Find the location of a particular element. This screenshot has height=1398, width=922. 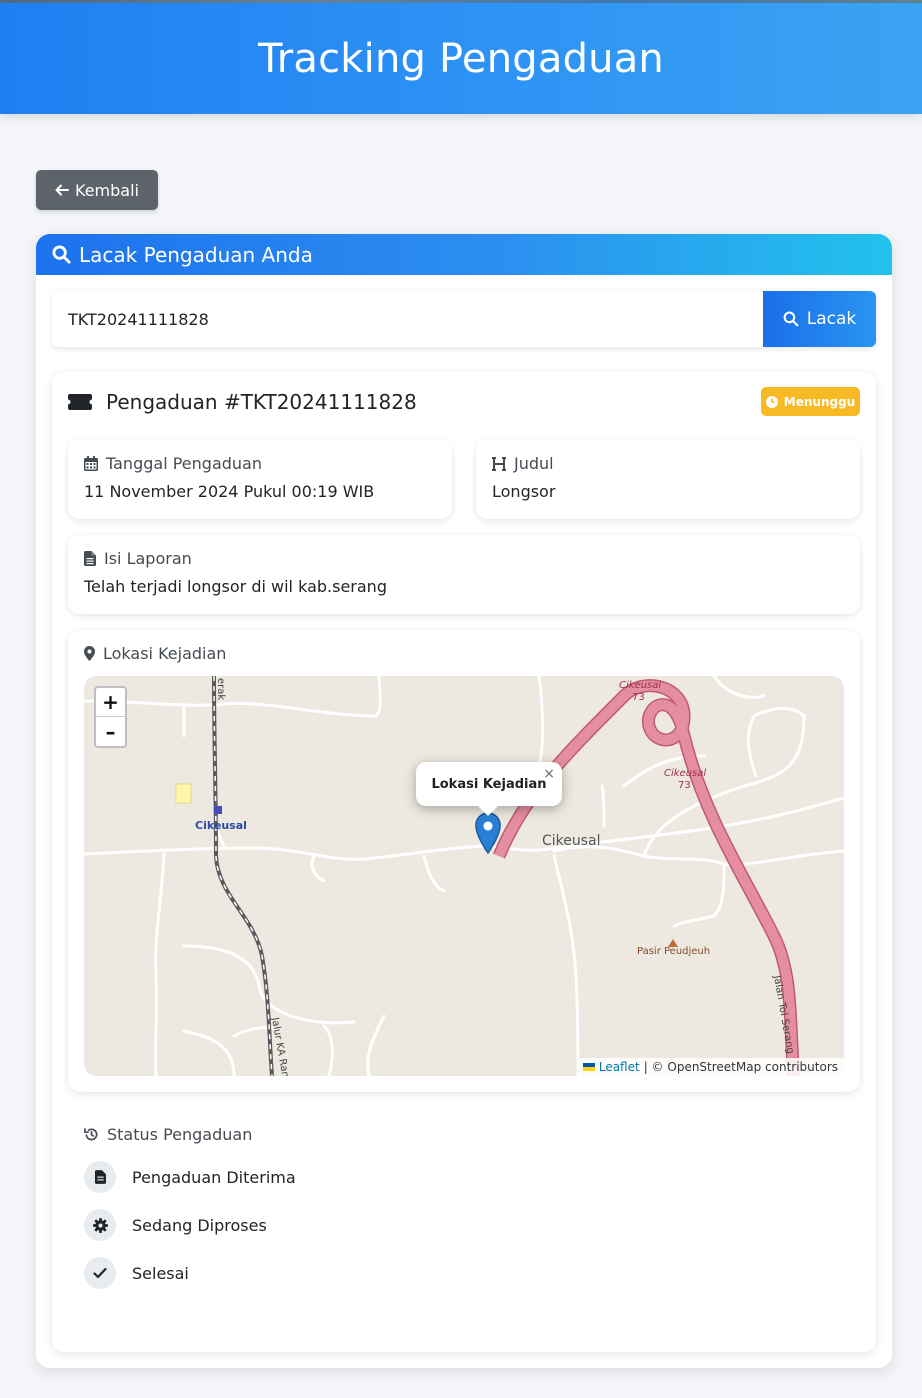

map-attribution: Leaflet | © OpenStreetMap contributors is located at coordinates (710, 1067).